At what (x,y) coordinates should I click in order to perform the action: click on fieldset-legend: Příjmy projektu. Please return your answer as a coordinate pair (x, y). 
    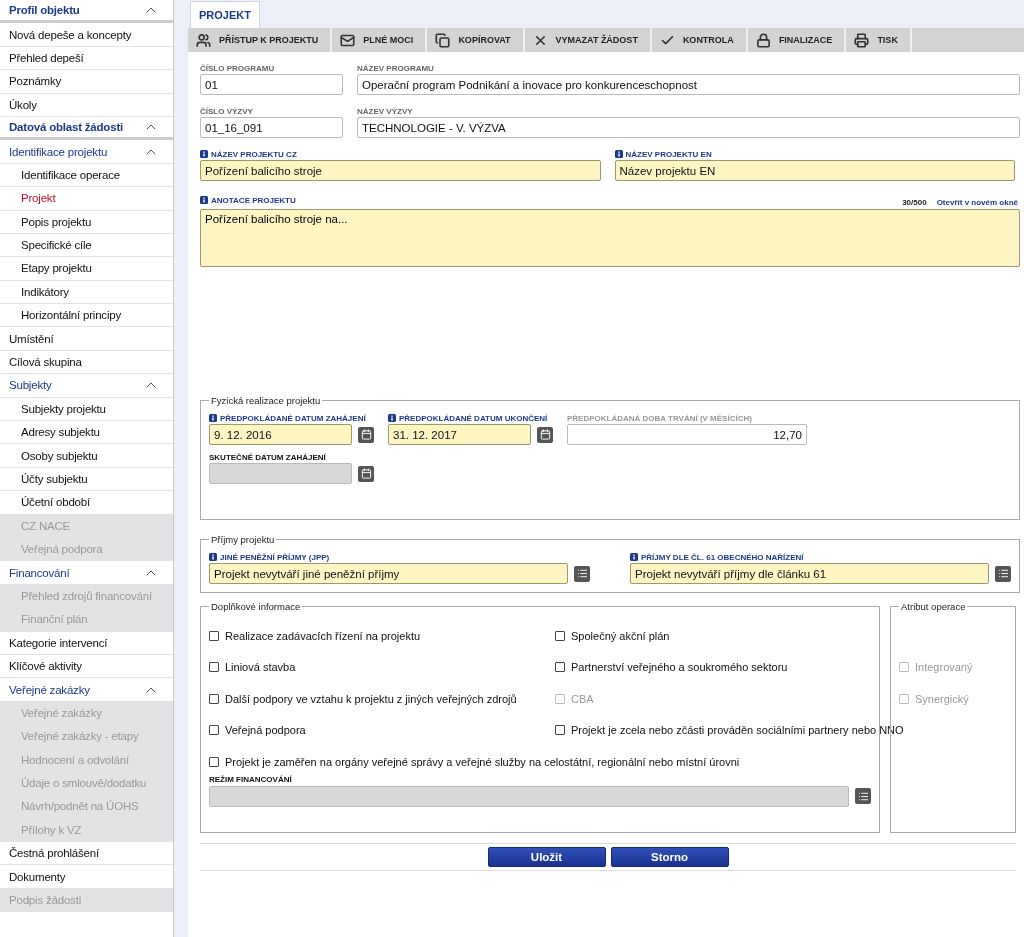
    Looking at the image, I should click on (243, 539).